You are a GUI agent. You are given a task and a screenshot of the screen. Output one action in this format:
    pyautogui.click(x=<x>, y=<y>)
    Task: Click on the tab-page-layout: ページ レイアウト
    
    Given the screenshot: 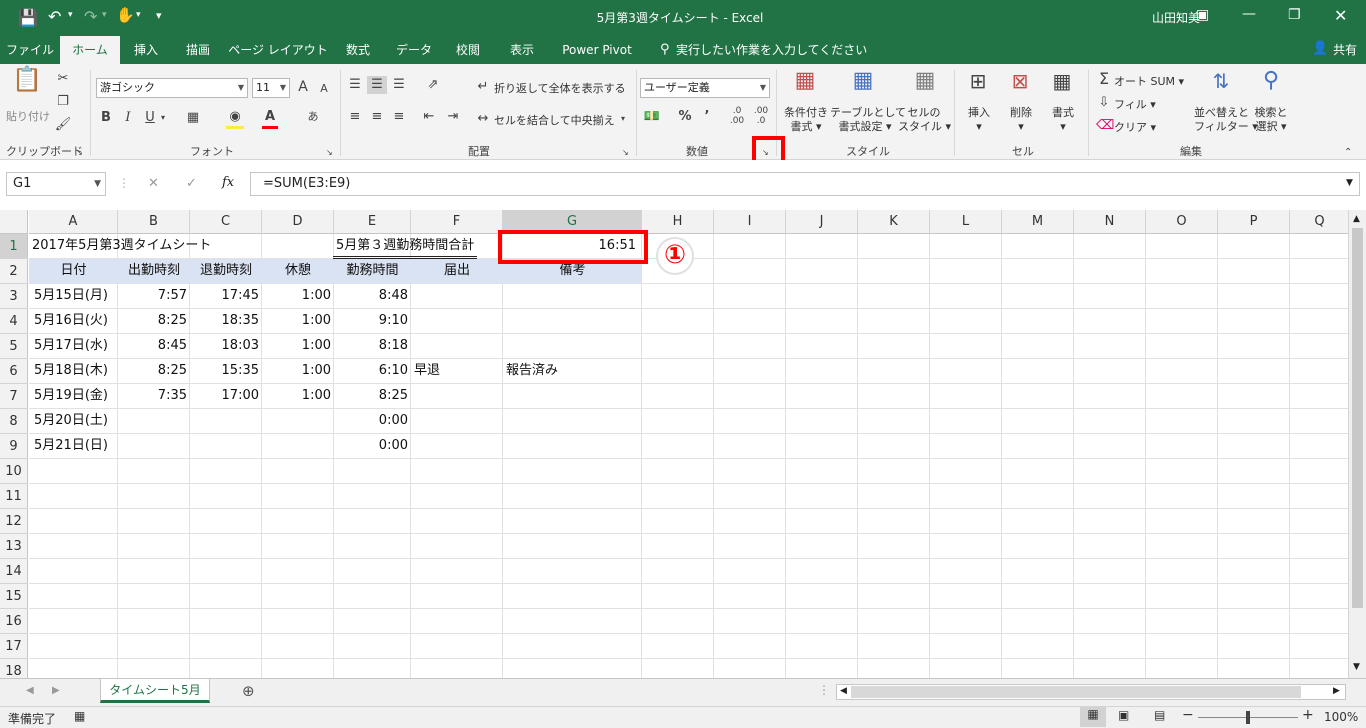 What is the action you would take?
    pyautogui.click(x=278, y=50)
    